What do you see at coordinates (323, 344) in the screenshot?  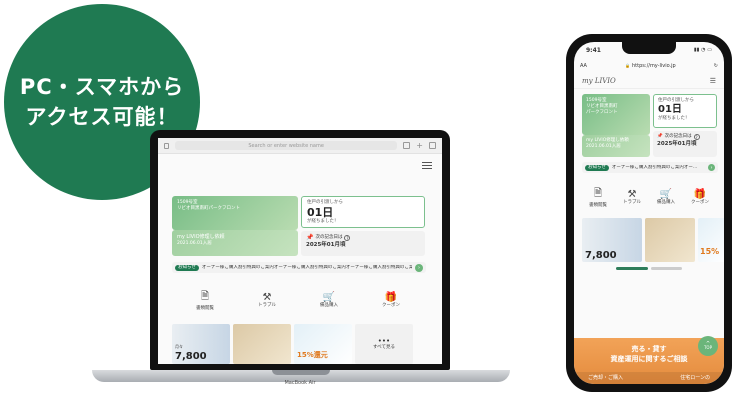 I see `banner-discount: 15%還元` at bounding box center [323, 344].